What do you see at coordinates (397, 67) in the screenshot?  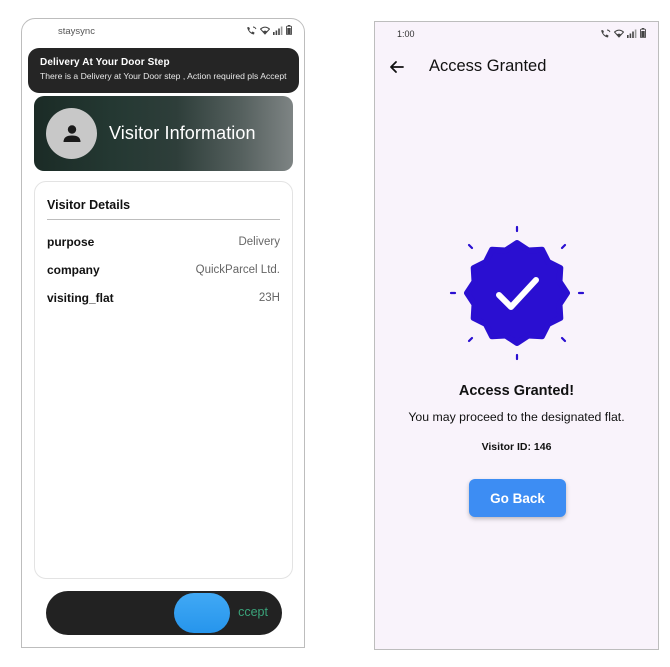 I see `arrow-left-icon` at bounding box center [397, 67].